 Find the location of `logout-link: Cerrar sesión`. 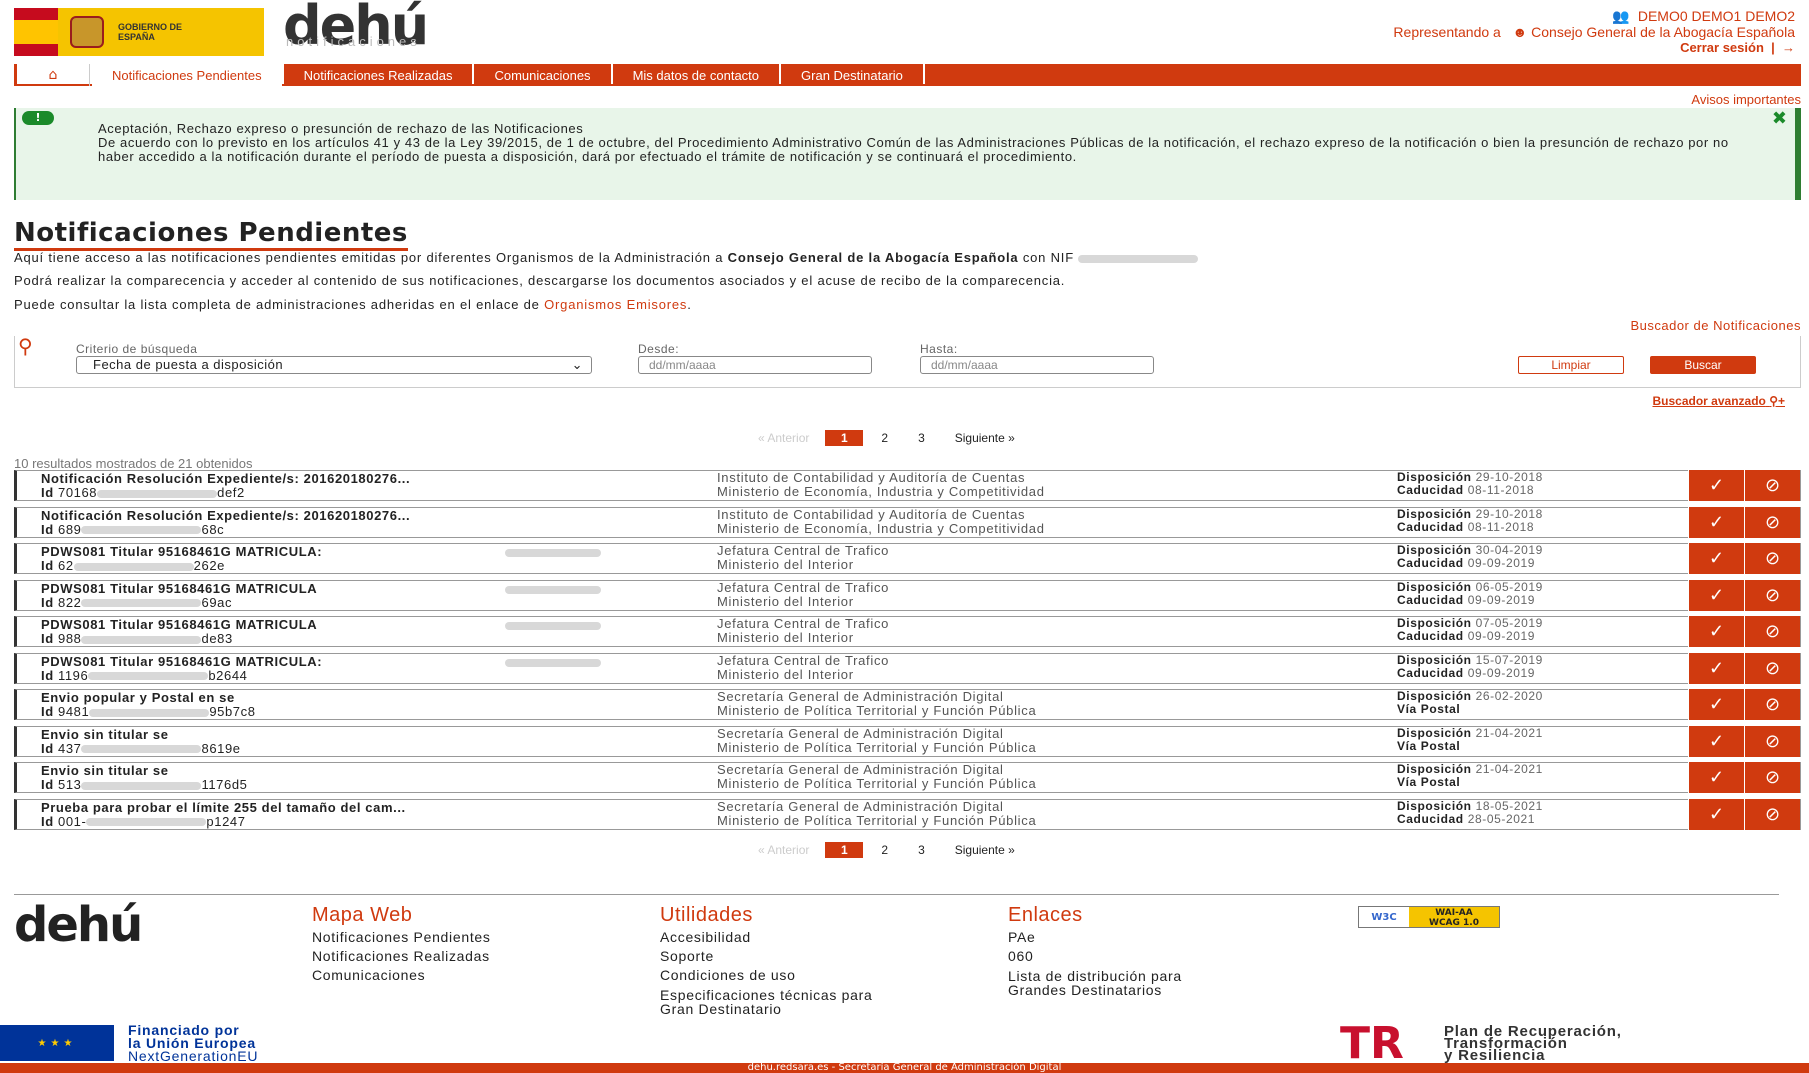

logout-link: Cerrar sesión is located at coordinates (1722, 47).